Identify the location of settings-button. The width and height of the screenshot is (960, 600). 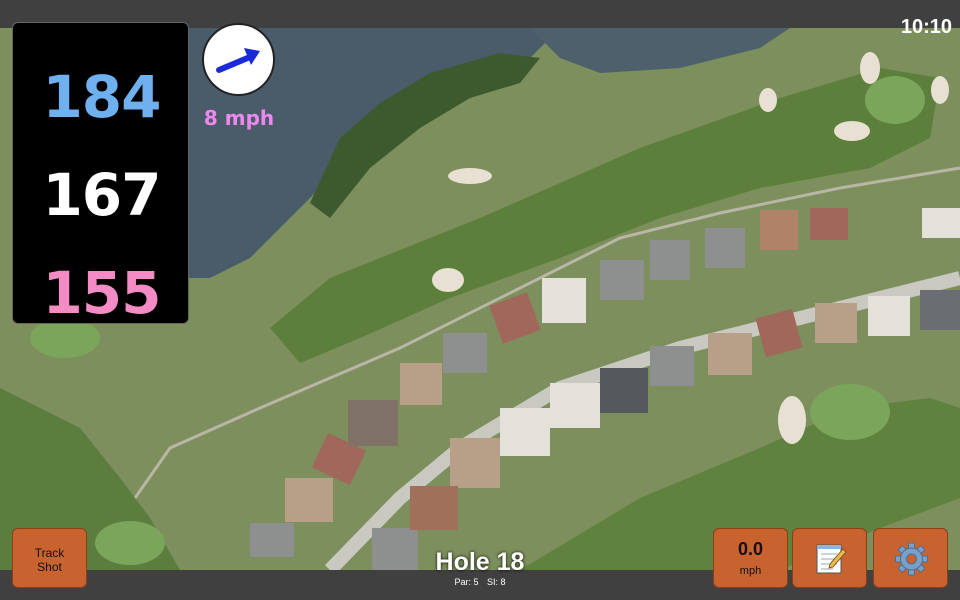
(910, 558).